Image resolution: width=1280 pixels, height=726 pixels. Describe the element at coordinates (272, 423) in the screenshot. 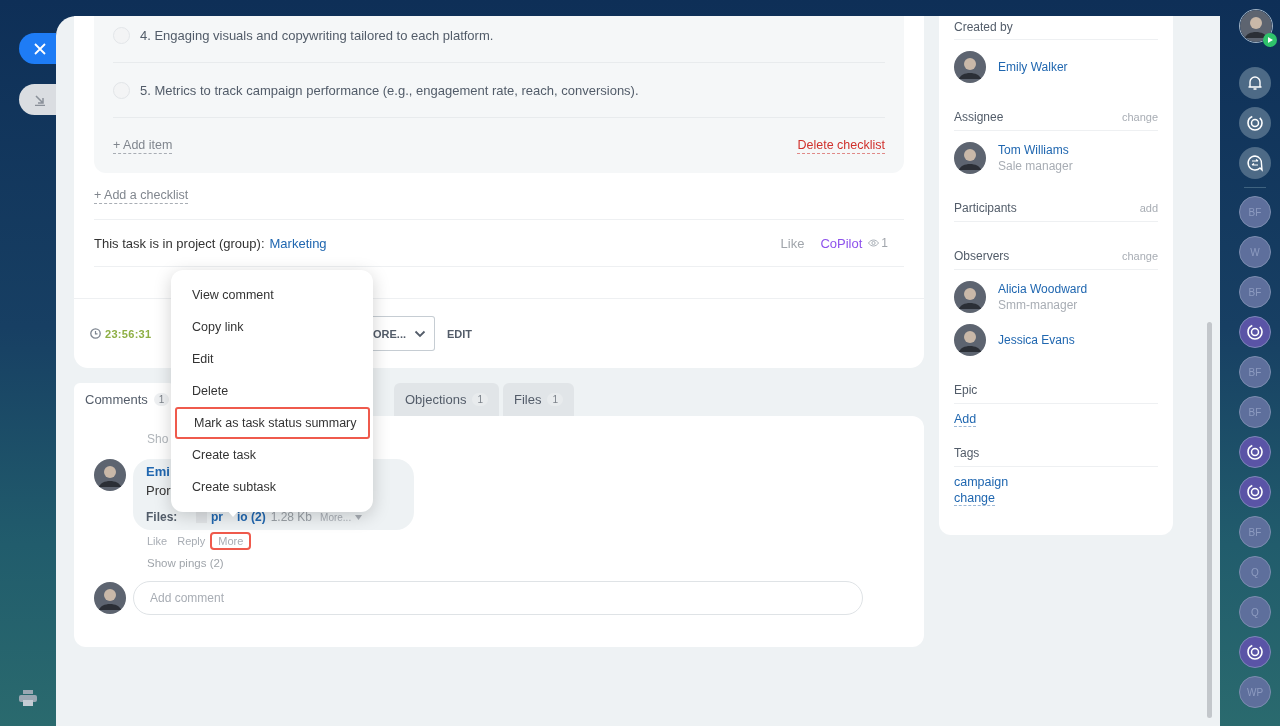

I see `menu-item: Mark as task status summary` at that location.